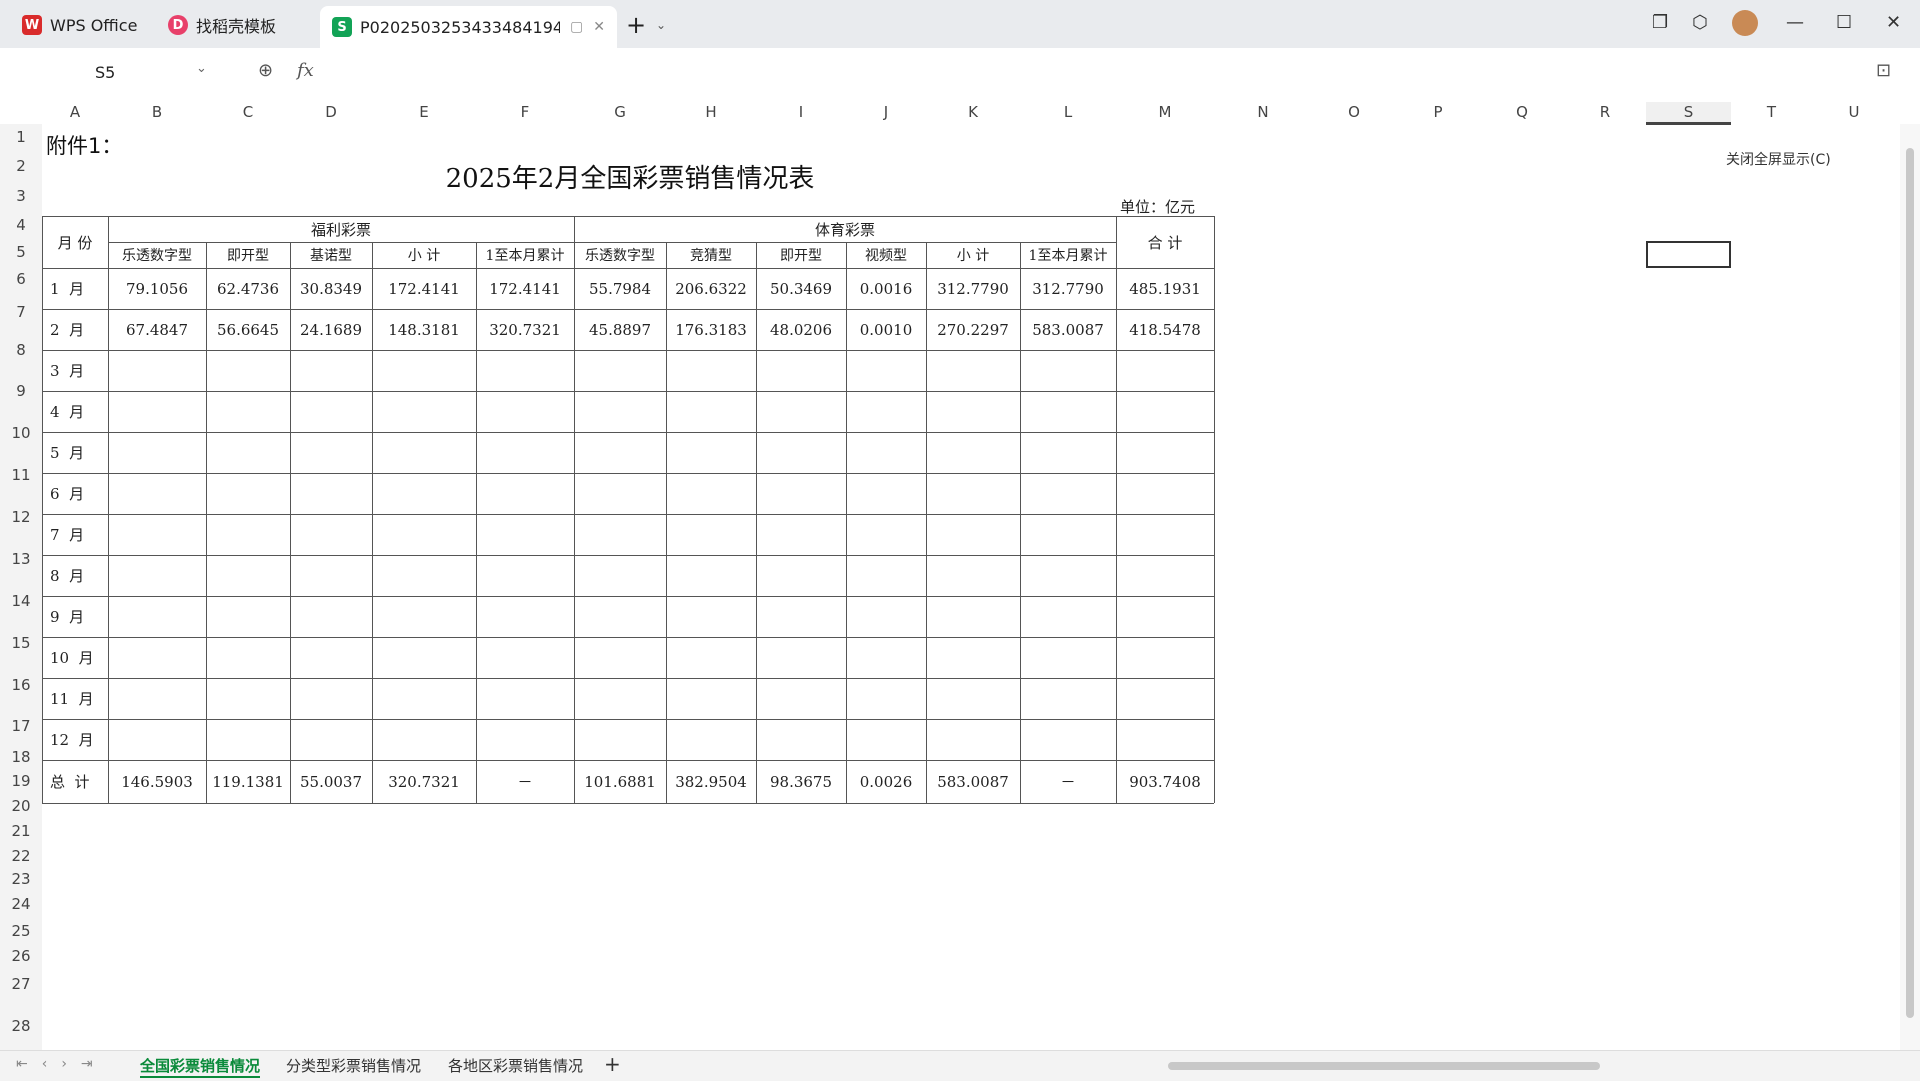 Image resolution: width=1920 pixels, height=1081 pixels. What do you see at coordinates (21, 931) in the screenshot?
I see `row-header-25: 25` at bounding box center [21, 931].